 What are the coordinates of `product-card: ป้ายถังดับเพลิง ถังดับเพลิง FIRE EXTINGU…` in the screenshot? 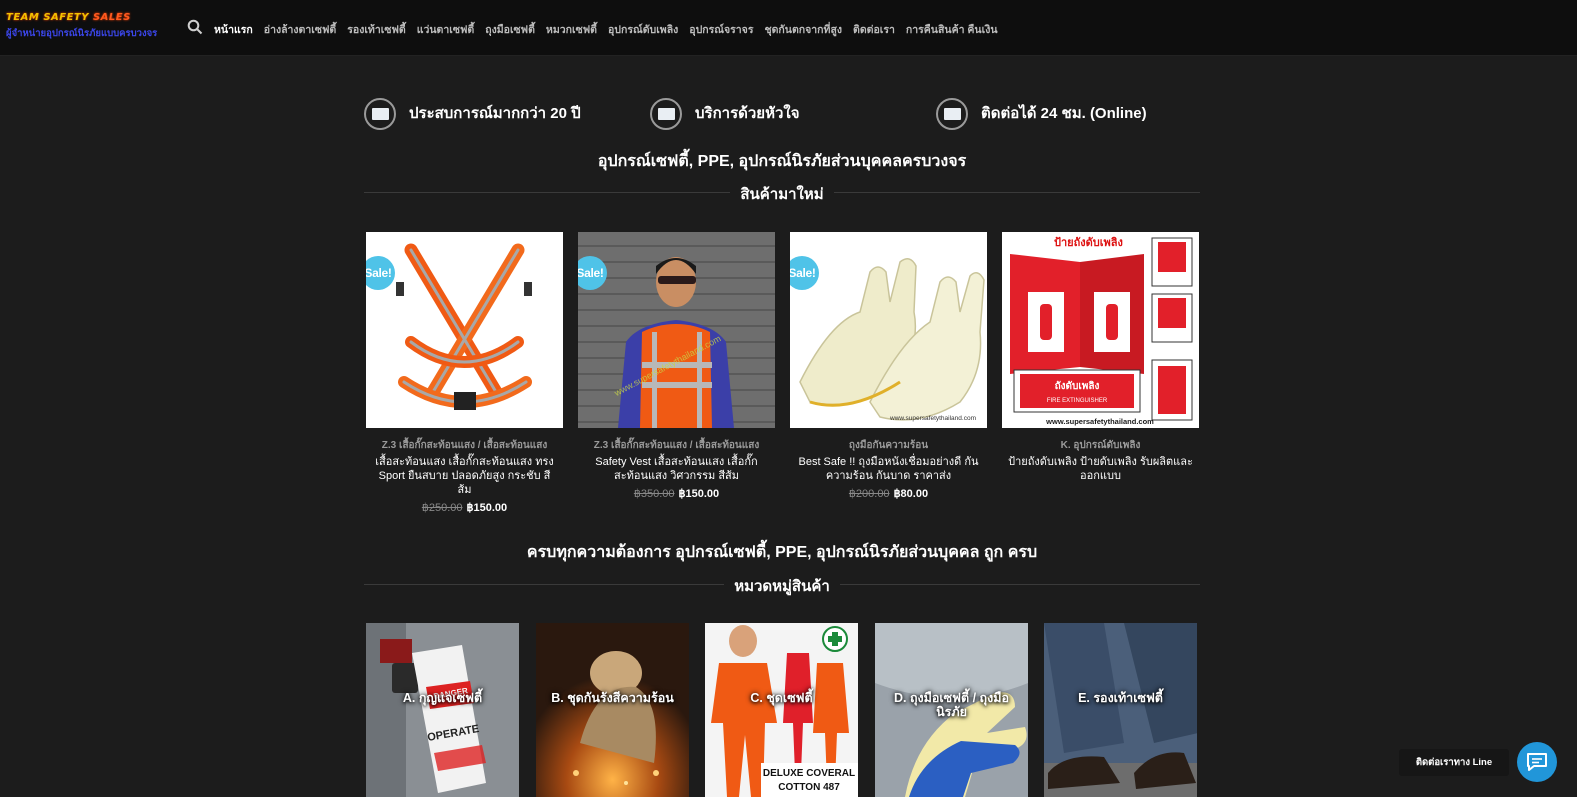 It's located at (1100, 357).